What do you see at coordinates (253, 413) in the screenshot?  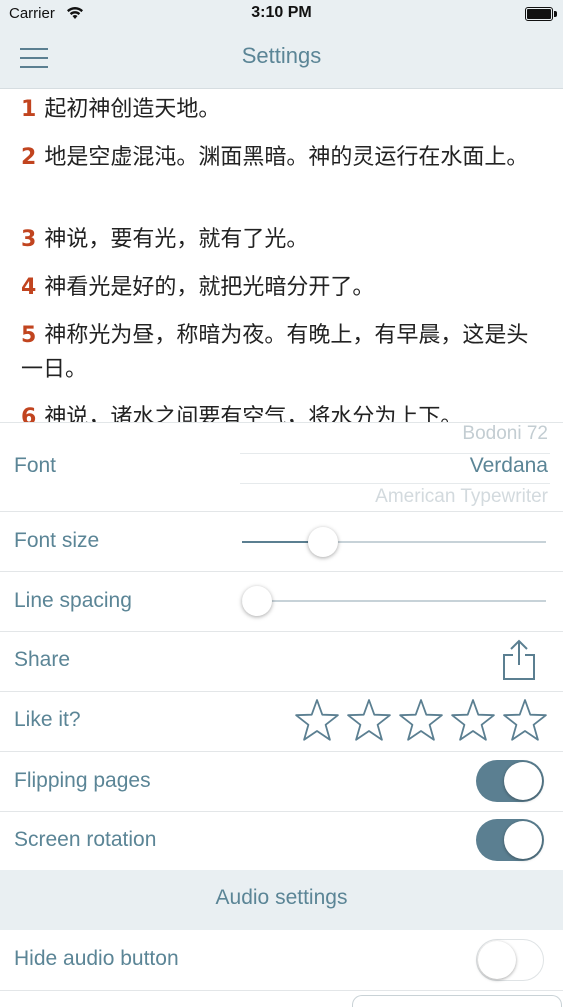 I see `verse-text: 神说，诸水之间要有空气，将水分为上下。` at bounding box center [253, 413].